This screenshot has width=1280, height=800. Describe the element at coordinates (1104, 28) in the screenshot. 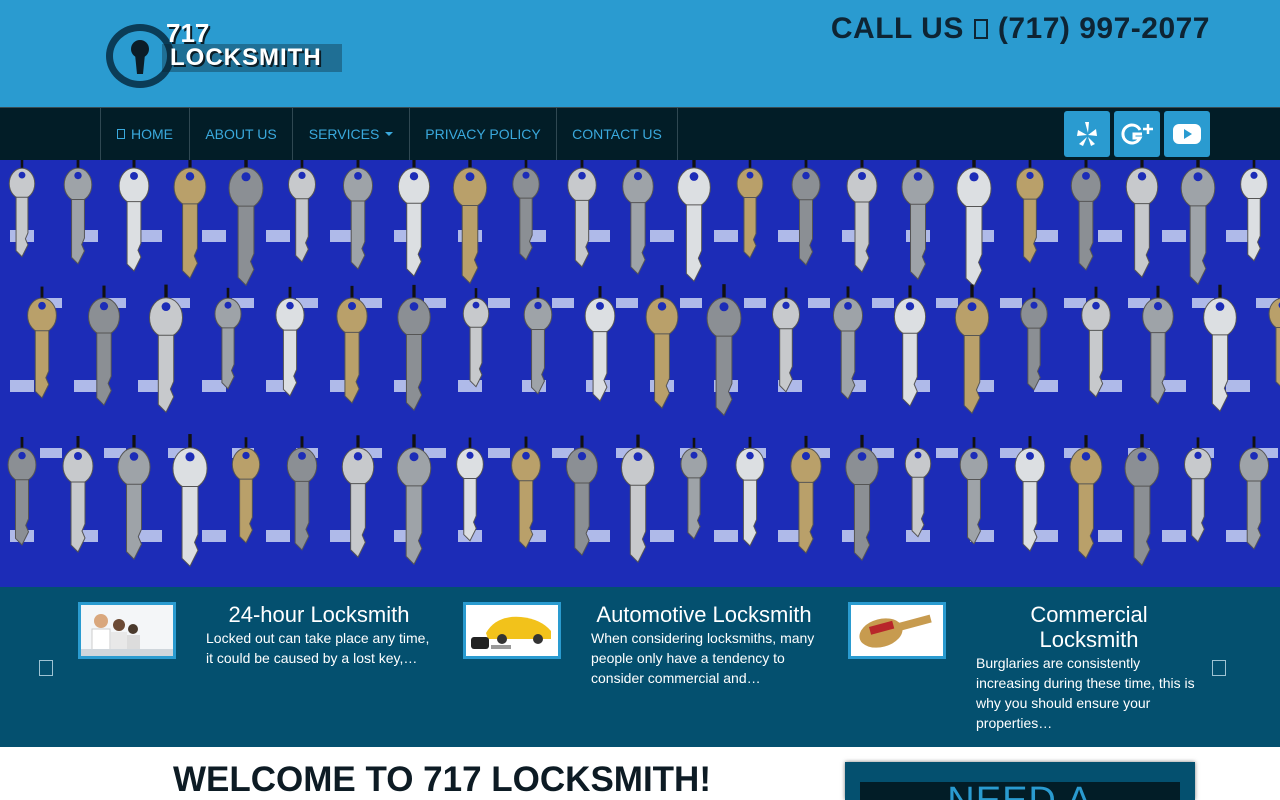

I see `phone-number: (717) 997-2077` at that location.